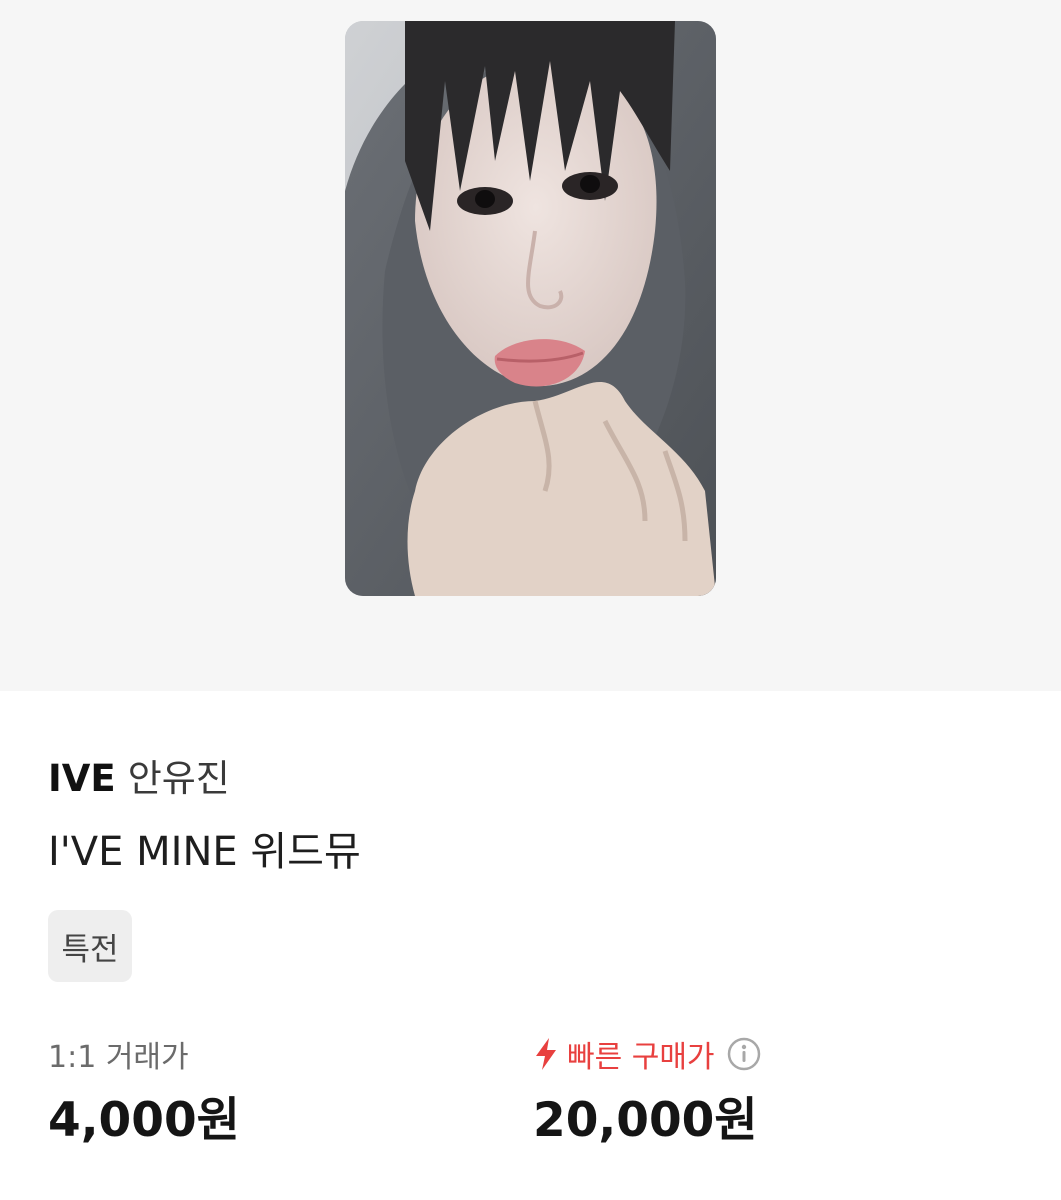 Image resolution: width=1061 pixels, height=1200 pixels. What do you see at coordinates (647, 1091) in the screenshot?
I see `fast-price-block: 빠른 구매가 20,000원` at bounding box center [647, 1091].